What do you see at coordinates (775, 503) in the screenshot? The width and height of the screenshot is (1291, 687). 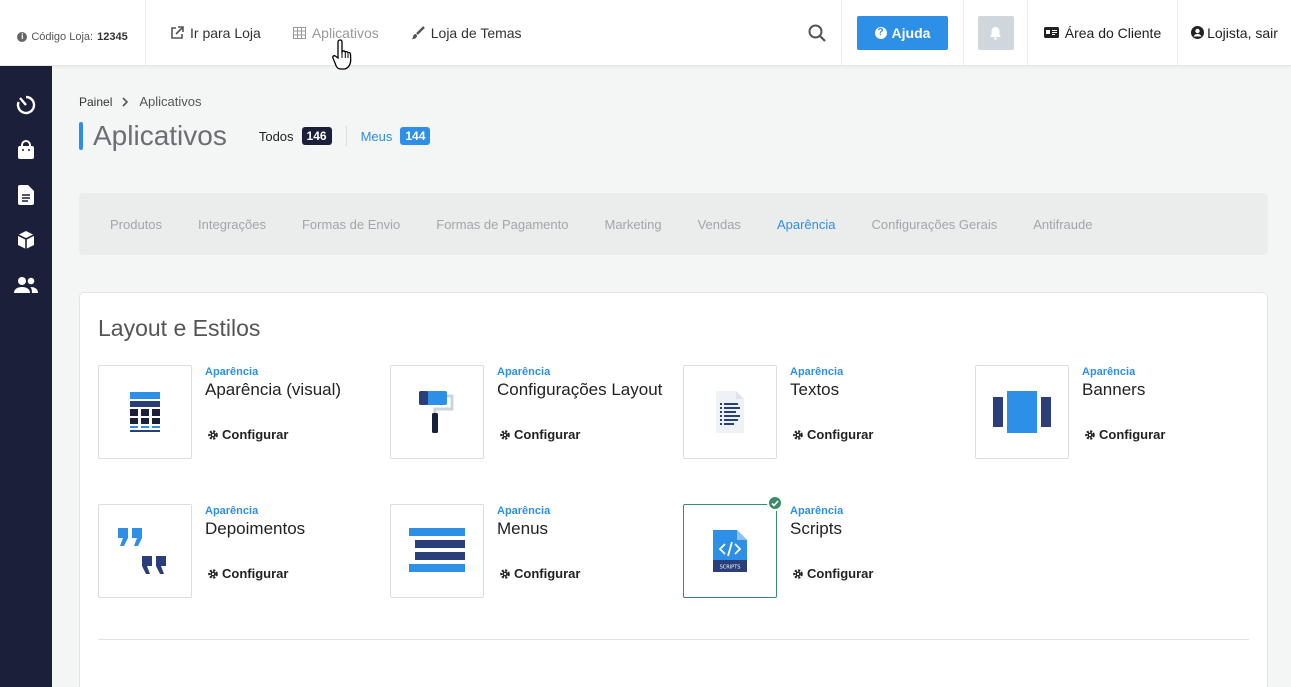 I see `installed-check-icon` at bounding box center [775, 503].